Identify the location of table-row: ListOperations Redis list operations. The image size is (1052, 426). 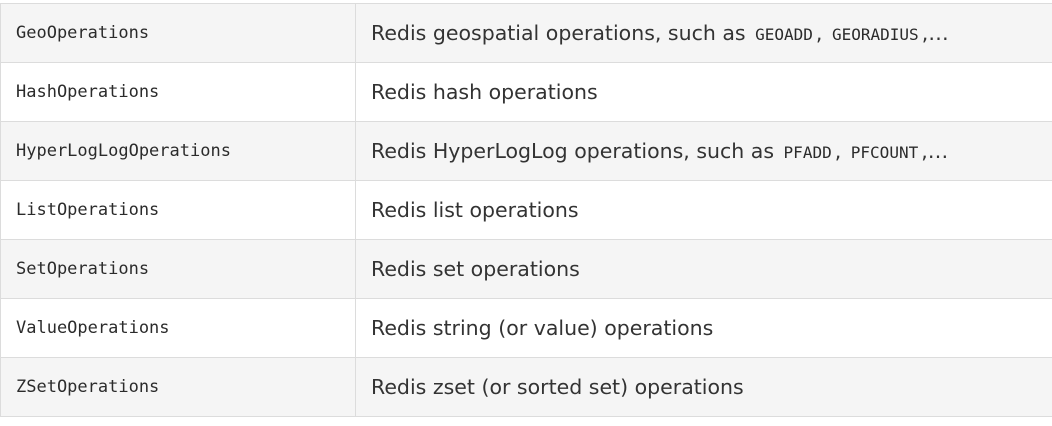
(526, 210).